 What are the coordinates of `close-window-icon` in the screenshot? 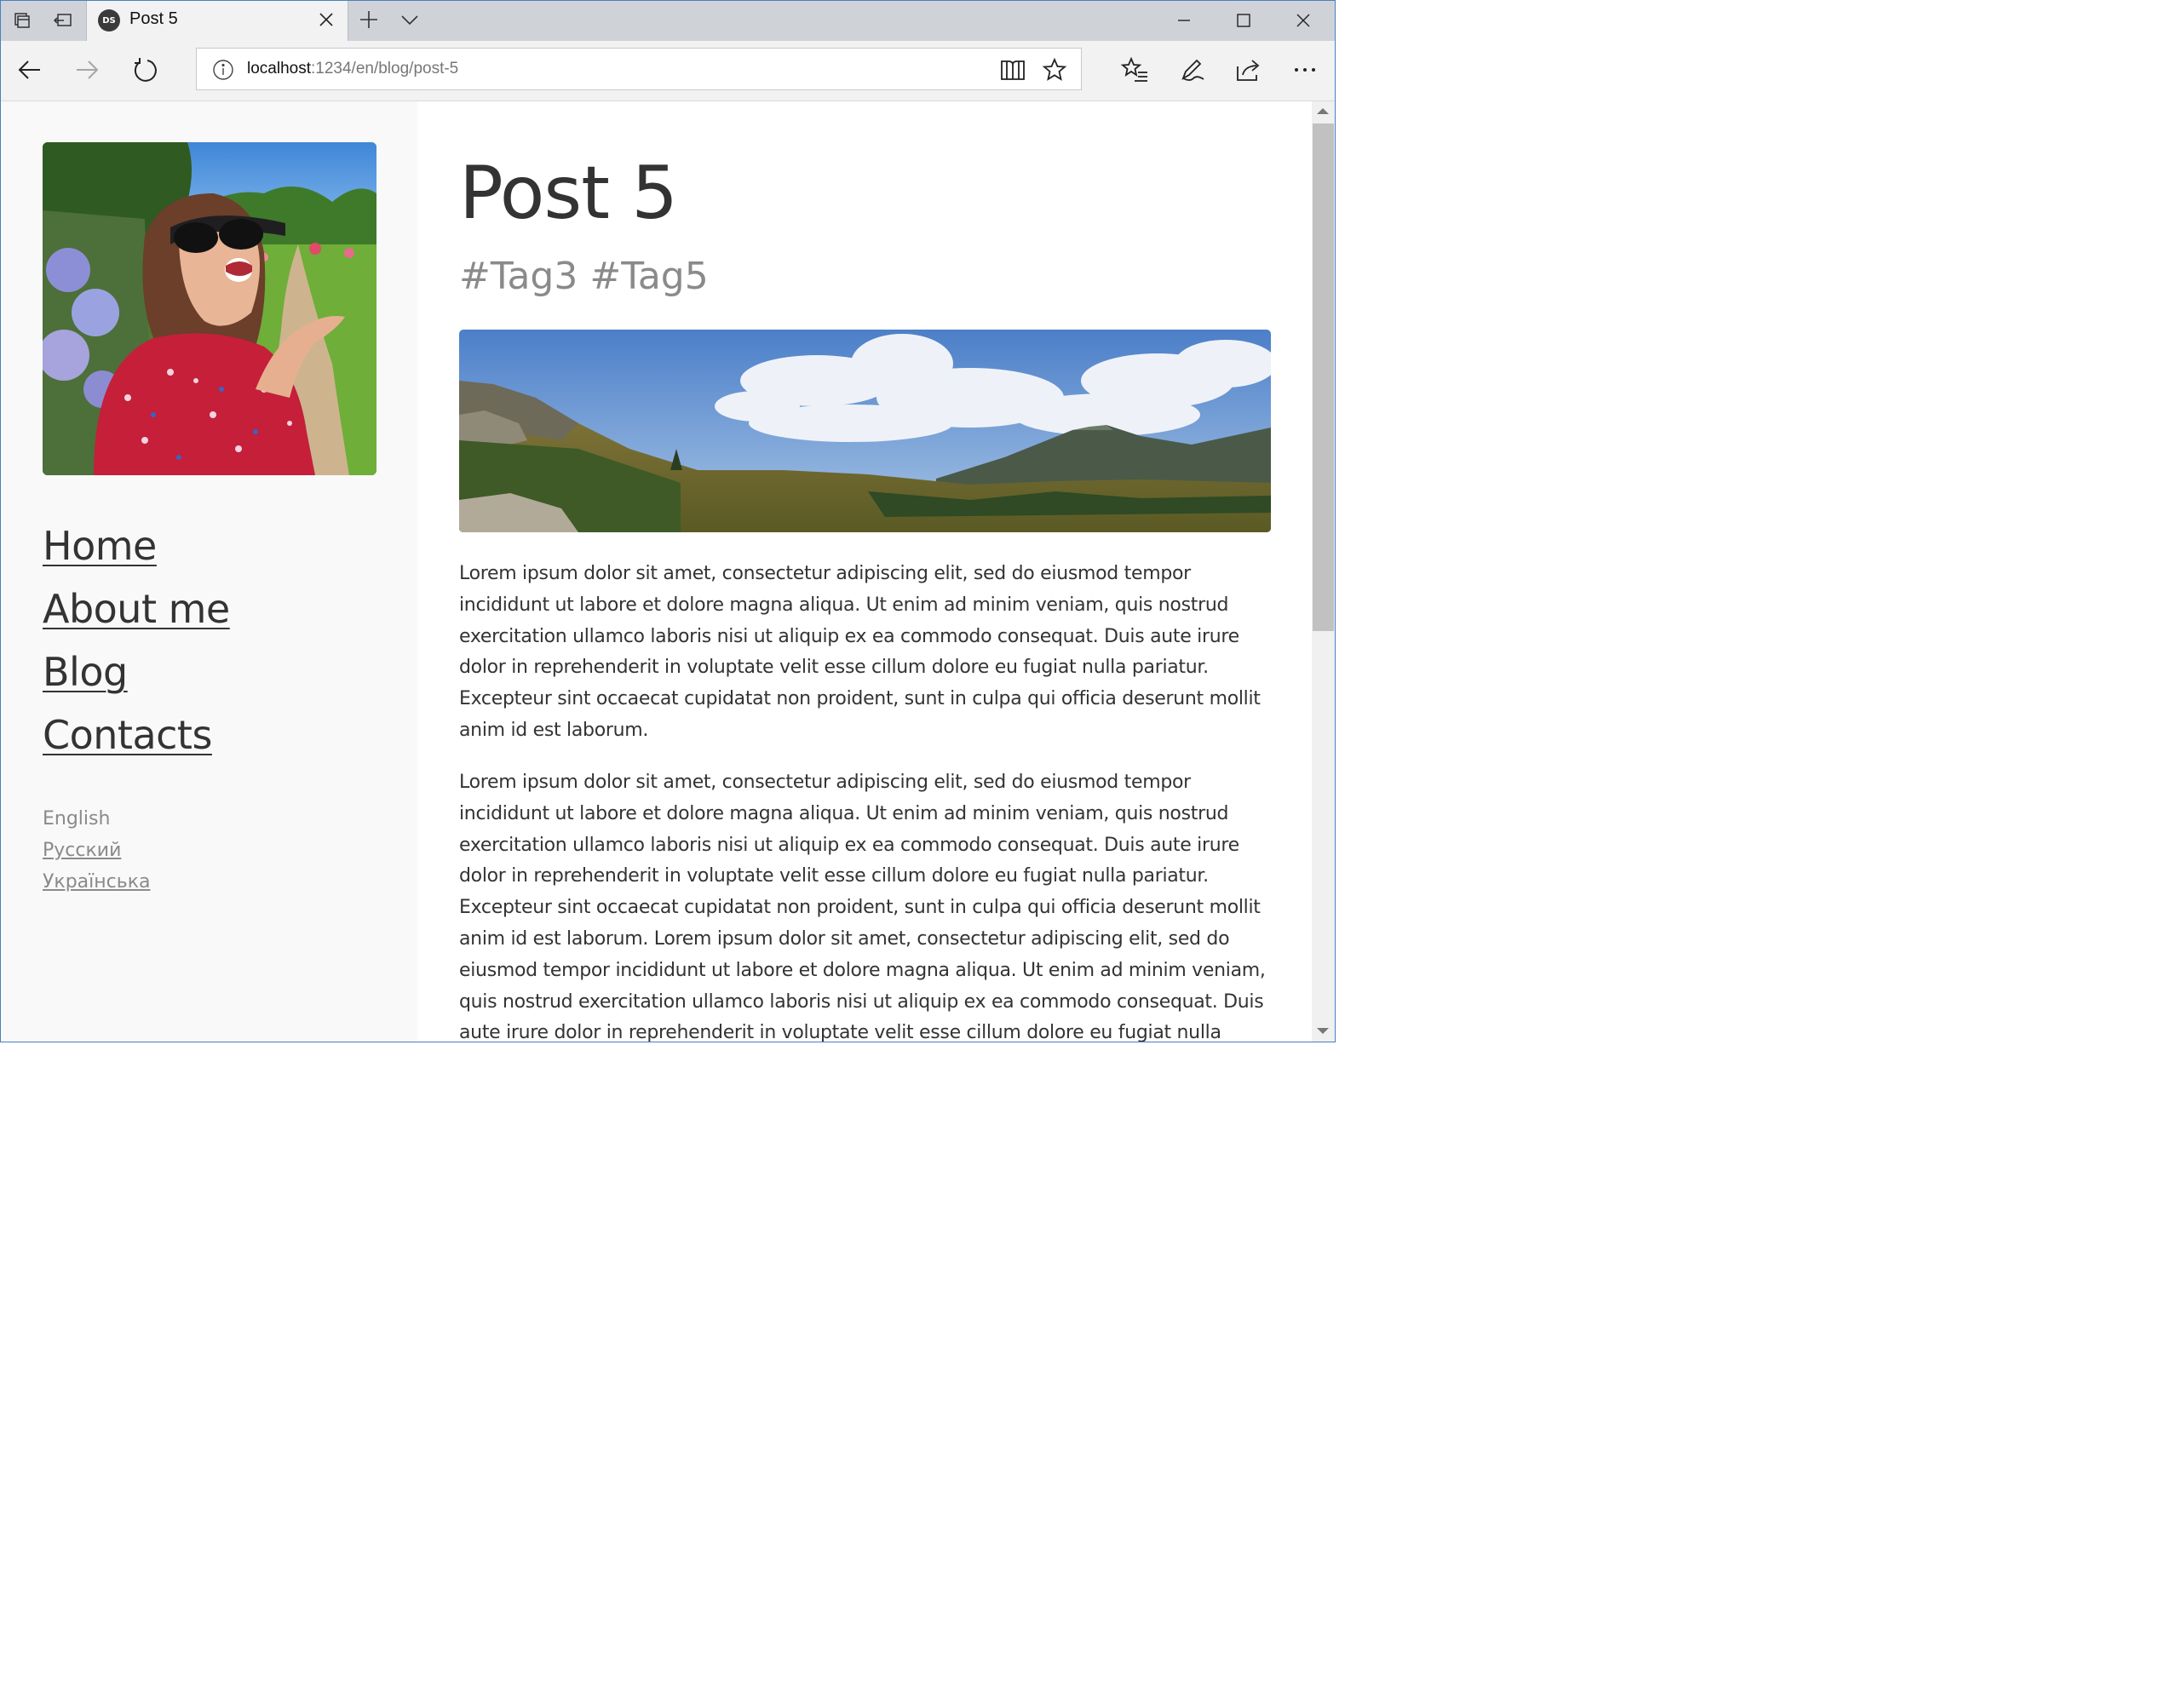 It's located at (1303, 20).